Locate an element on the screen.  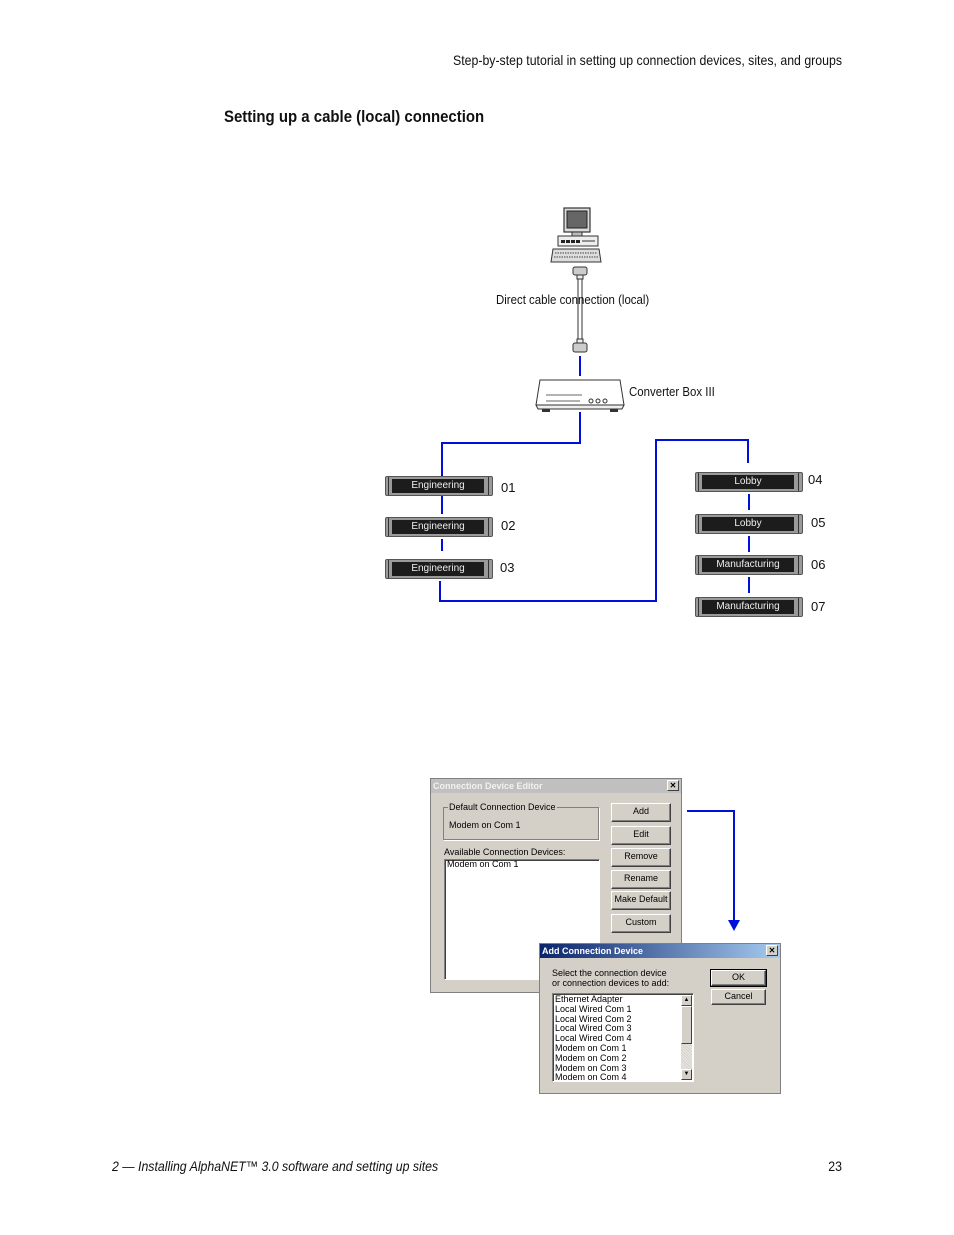
dialog-title: Connection Device Editor is located at coordinates (556, 786).